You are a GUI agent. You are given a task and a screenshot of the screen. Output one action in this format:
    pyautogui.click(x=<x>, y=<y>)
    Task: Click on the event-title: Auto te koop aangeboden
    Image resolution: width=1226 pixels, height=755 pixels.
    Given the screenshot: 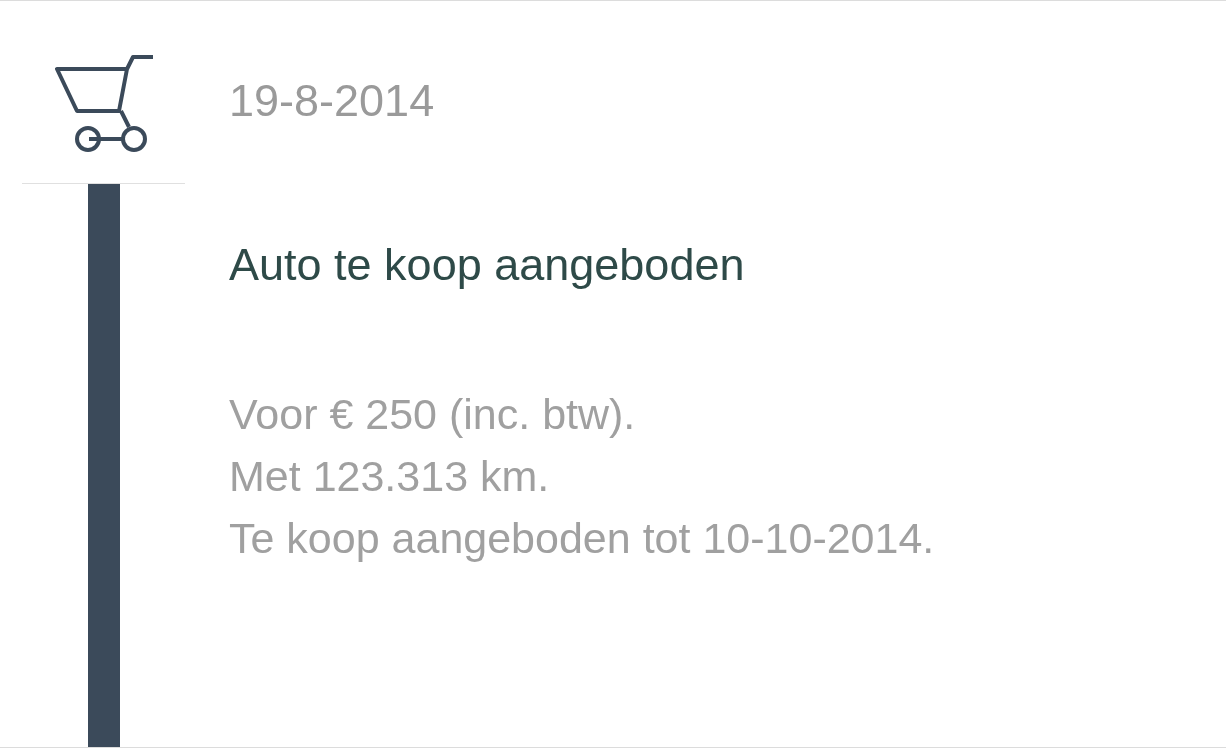 What is the action you would take?
    pyautogui.click(x=487, y=265)
    